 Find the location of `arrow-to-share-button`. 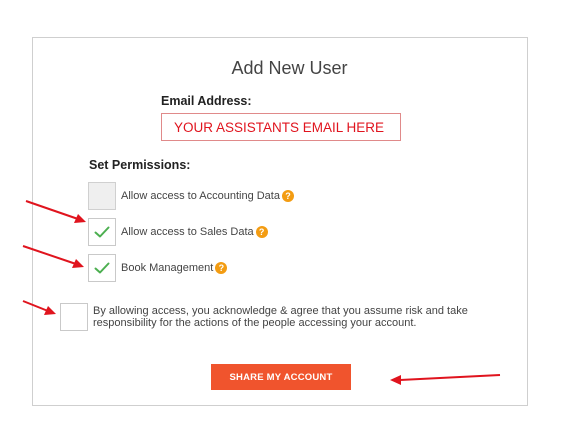

arrow-to-share-button is located at coordinates (445, 379).